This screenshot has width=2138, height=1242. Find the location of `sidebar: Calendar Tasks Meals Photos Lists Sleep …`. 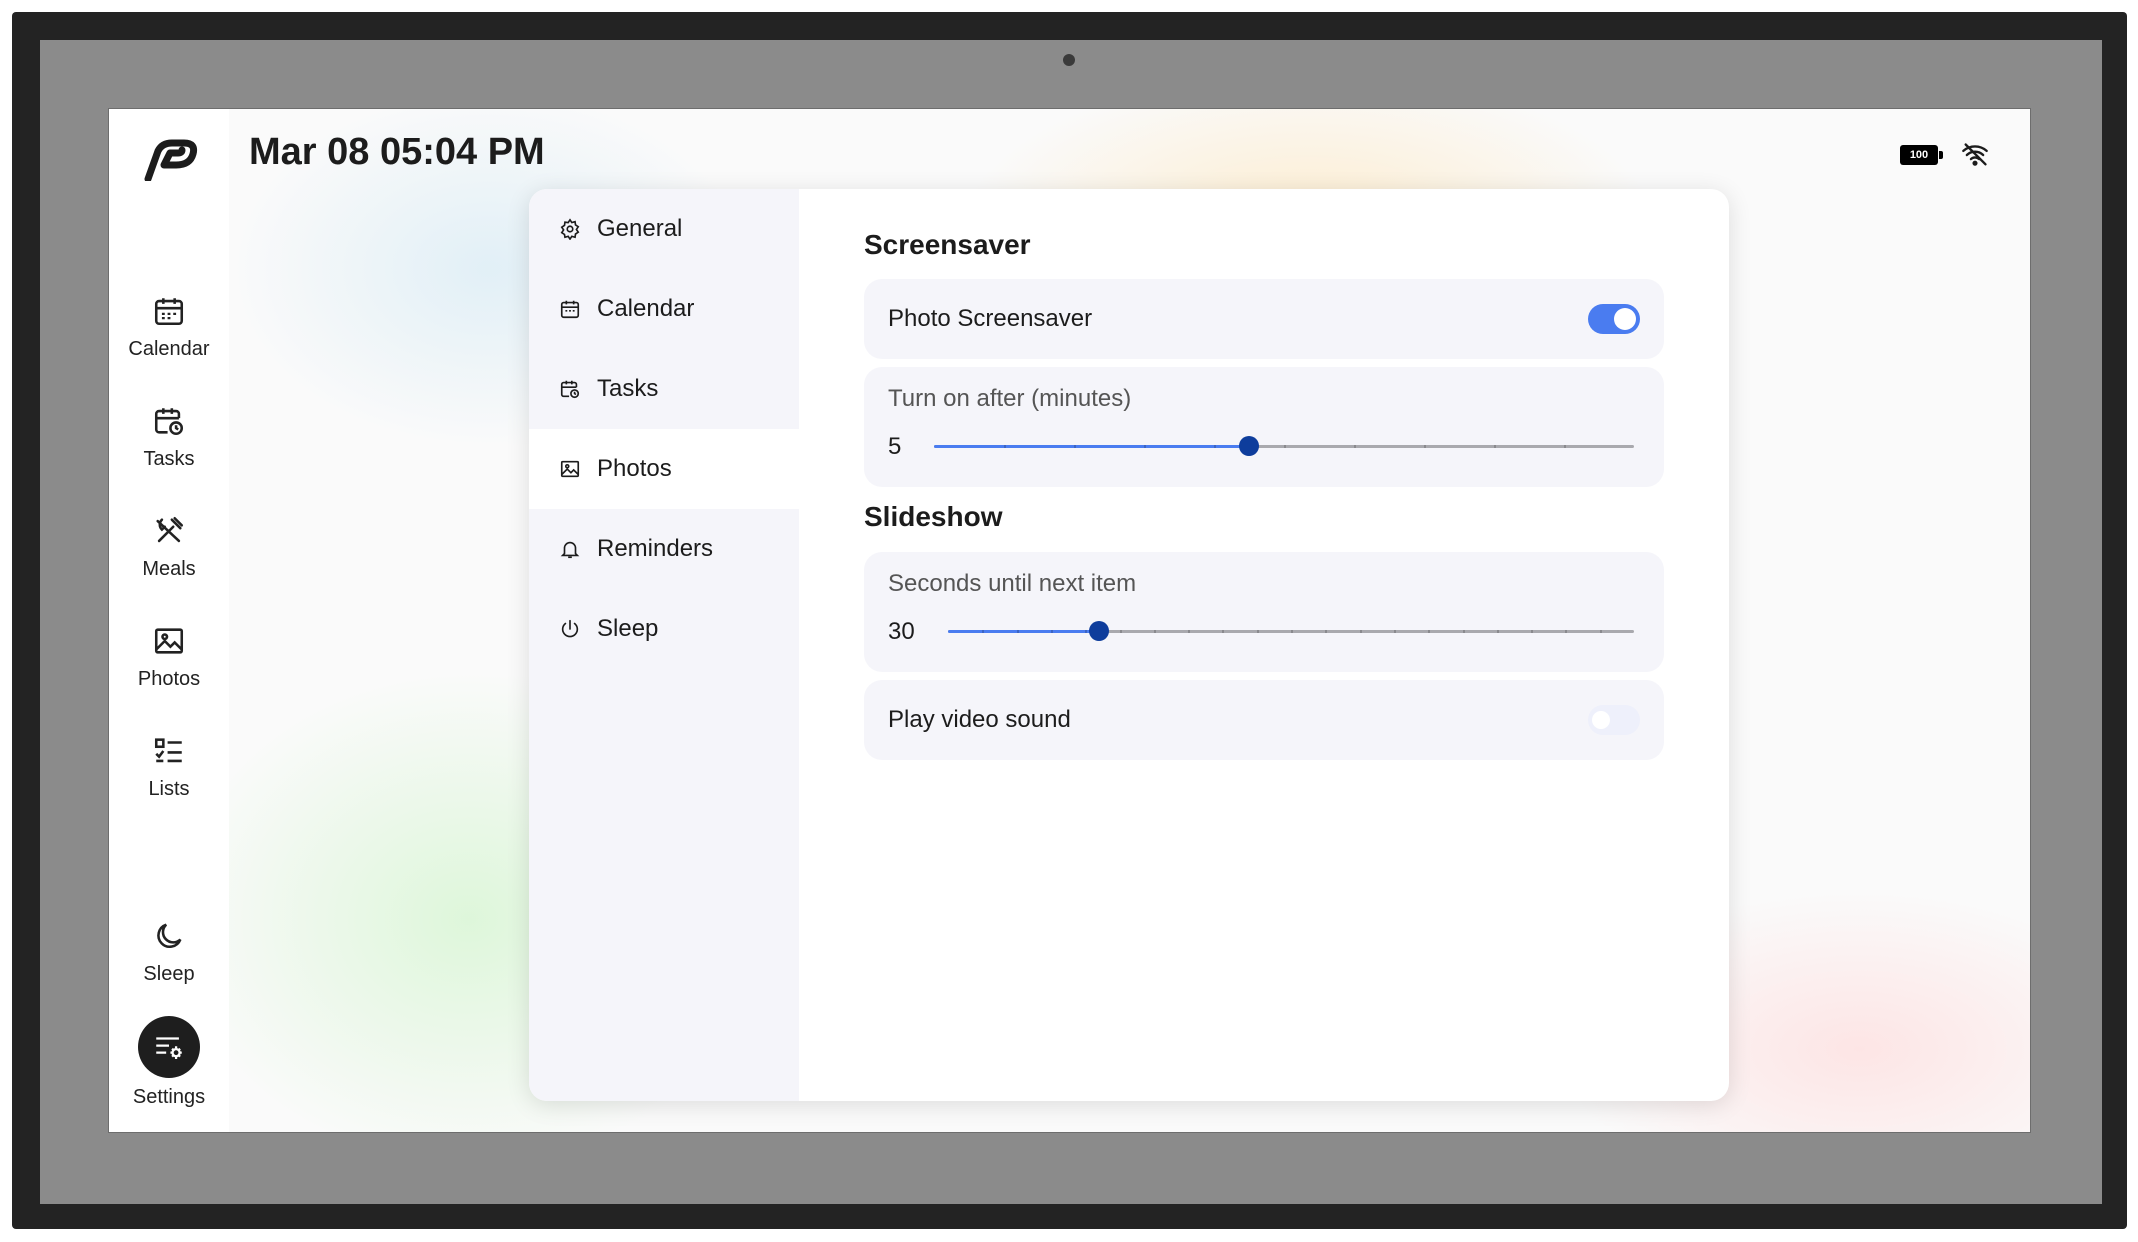

sidebar: Calendar Tasks Meals Photos Lists Sleep … is located at coordinates (169, 620).